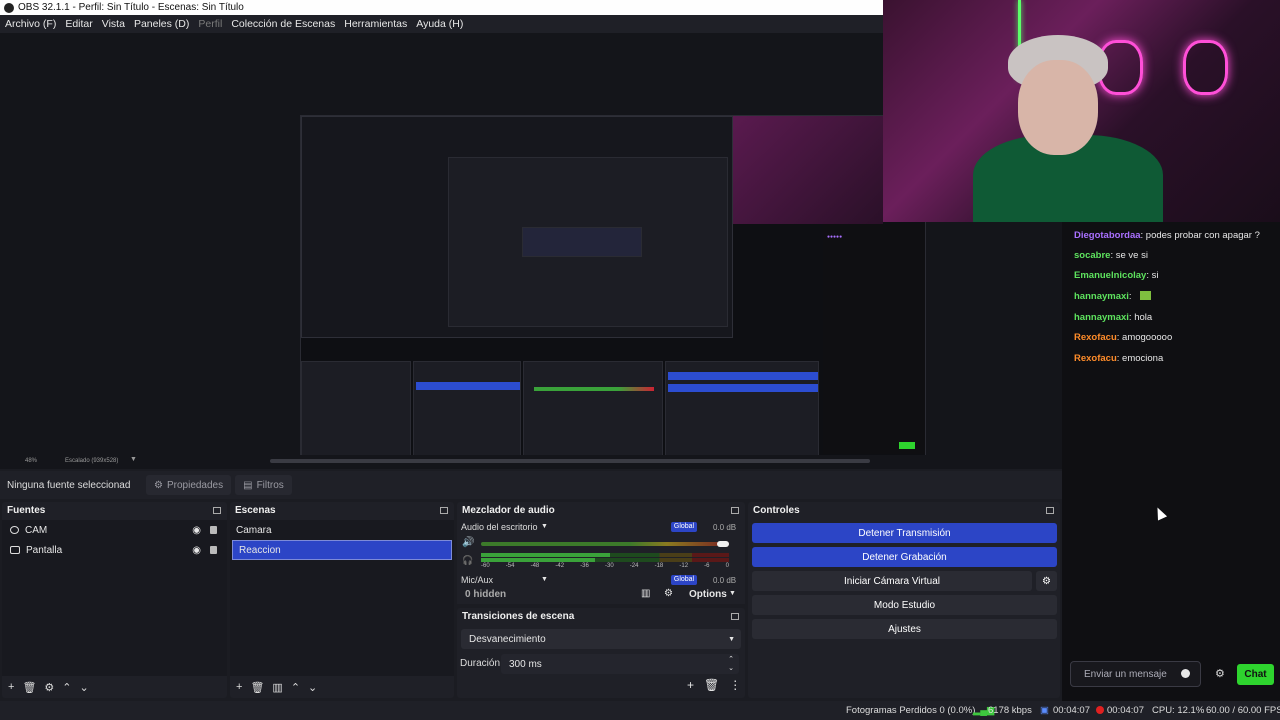  Describe the element at coordinates (593, 411) in the screenshot. I see `nested-mixer-dock` at that location.